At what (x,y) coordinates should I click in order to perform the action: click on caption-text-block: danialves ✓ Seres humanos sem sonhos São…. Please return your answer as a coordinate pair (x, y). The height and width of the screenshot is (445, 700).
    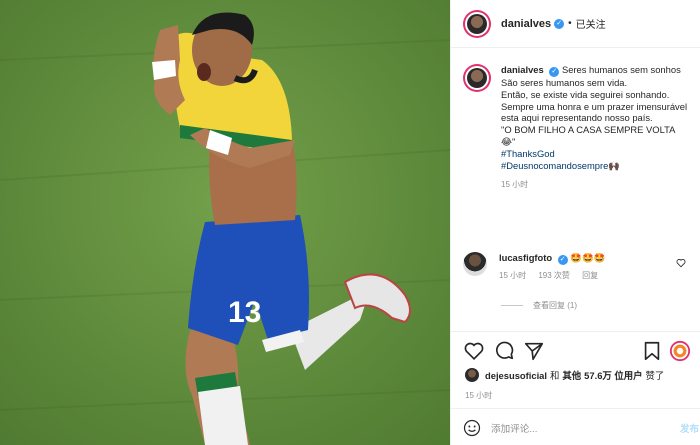
    Looking at the image, I should click on (596, 127).